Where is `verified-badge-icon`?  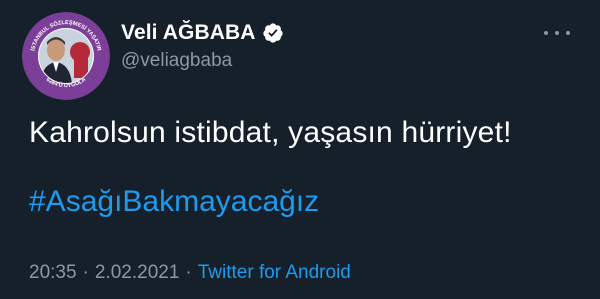
verified-badge-icon is located at coordinates (273, 33).